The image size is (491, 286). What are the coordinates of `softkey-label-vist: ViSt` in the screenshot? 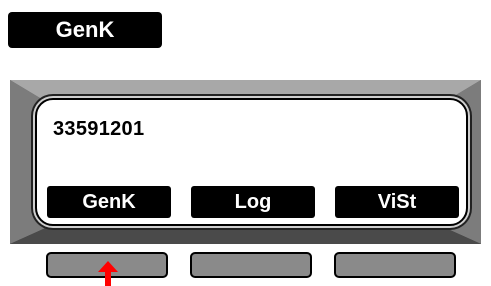 It's located at (397, 202).